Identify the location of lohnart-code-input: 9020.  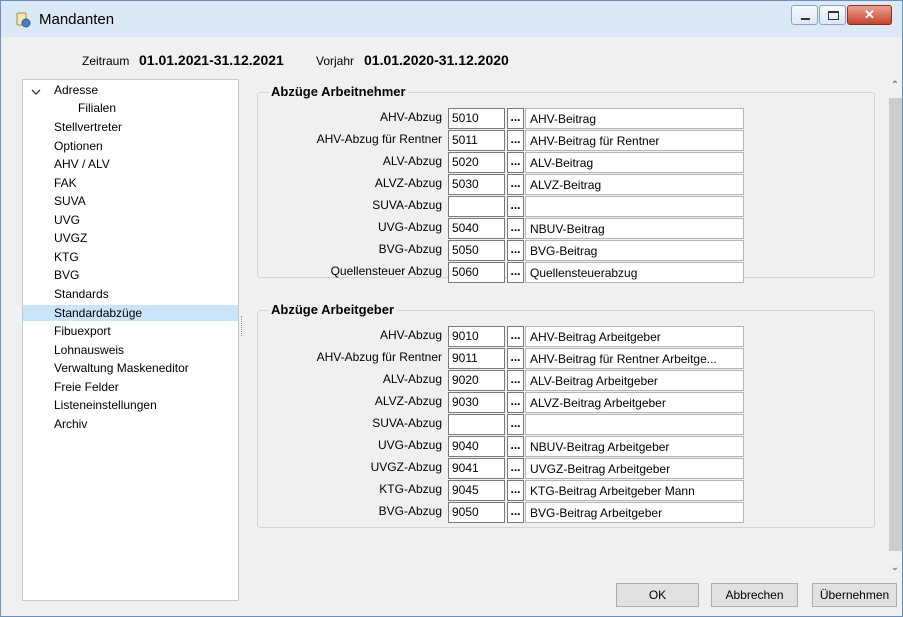
(476, 380).